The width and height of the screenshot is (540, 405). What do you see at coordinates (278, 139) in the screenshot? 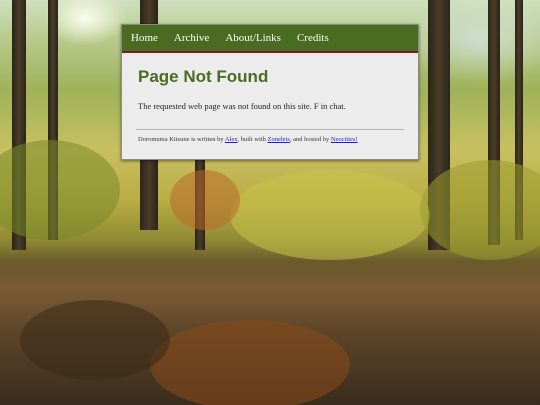
I see `zonelets-link: Zonelets` at bounding box center [278, 139].